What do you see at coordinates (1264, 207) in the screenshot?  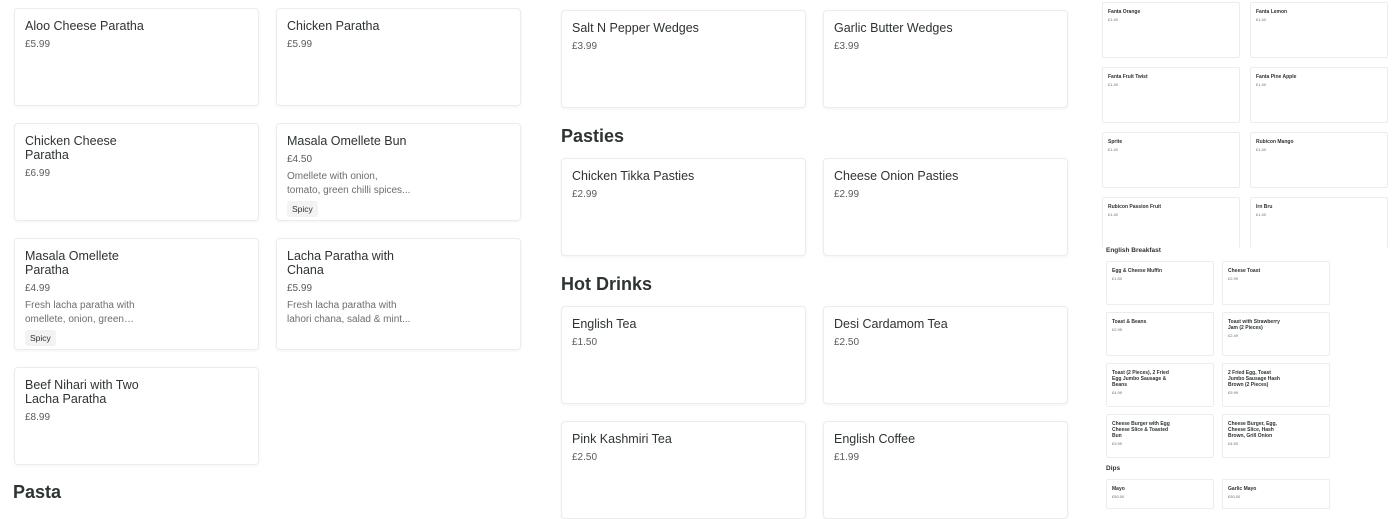 I see `item-name: Irn Bru` at bounding box center [1264, 207].